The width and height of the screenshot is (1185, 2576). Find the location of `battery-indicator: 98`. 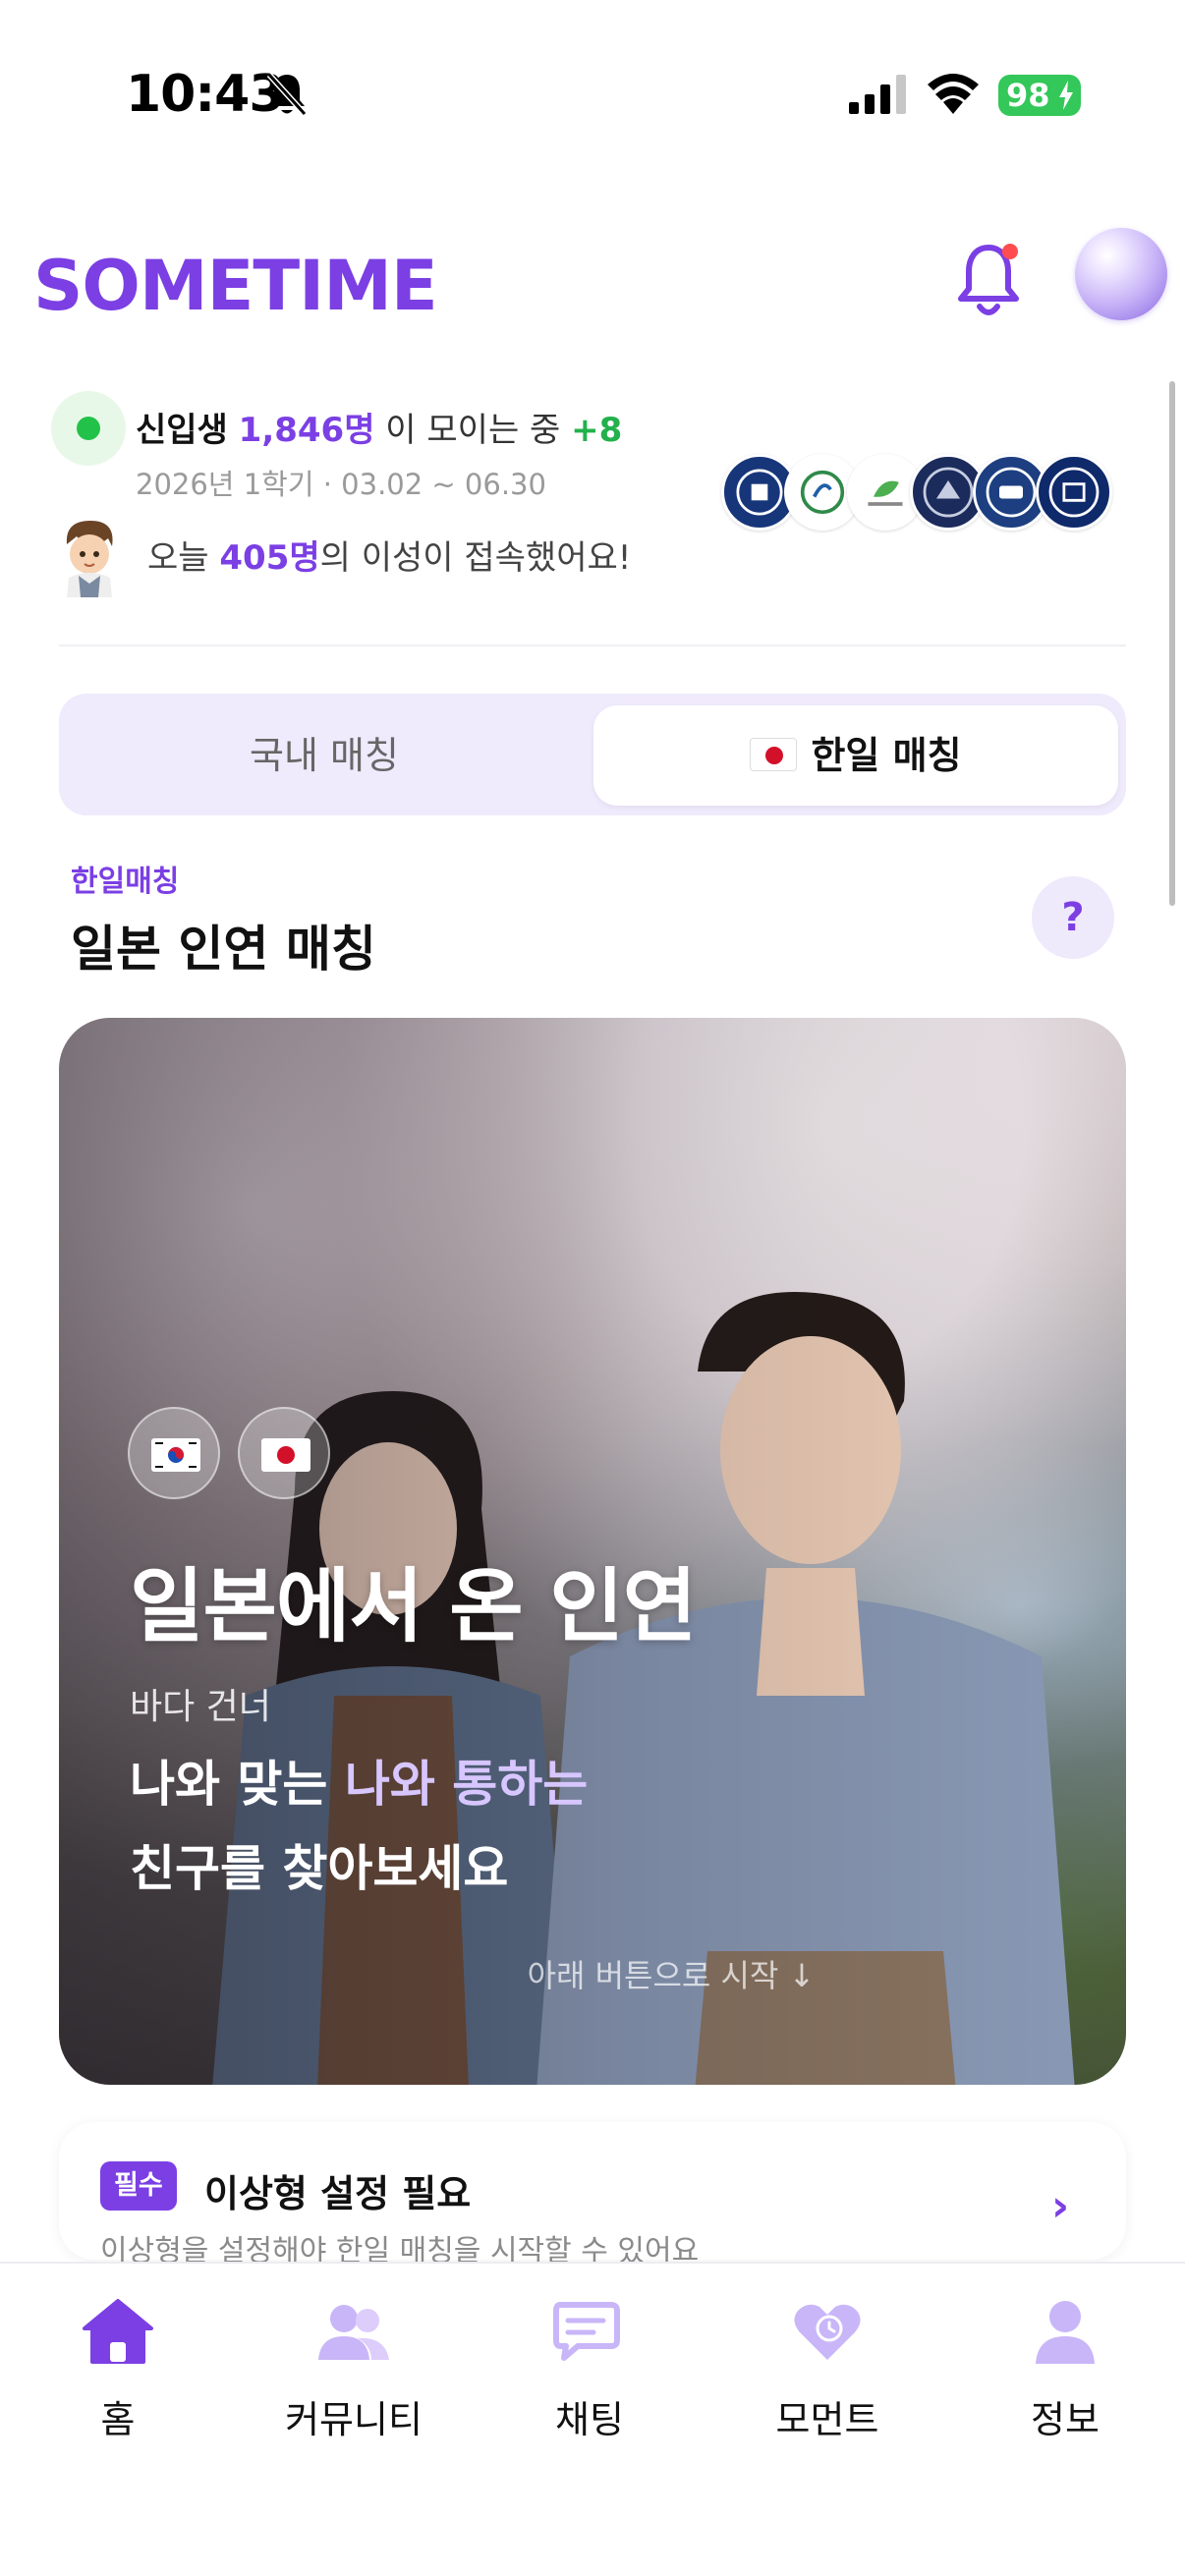

battery-indicator: 98 is located at coordinates (1040, 95).